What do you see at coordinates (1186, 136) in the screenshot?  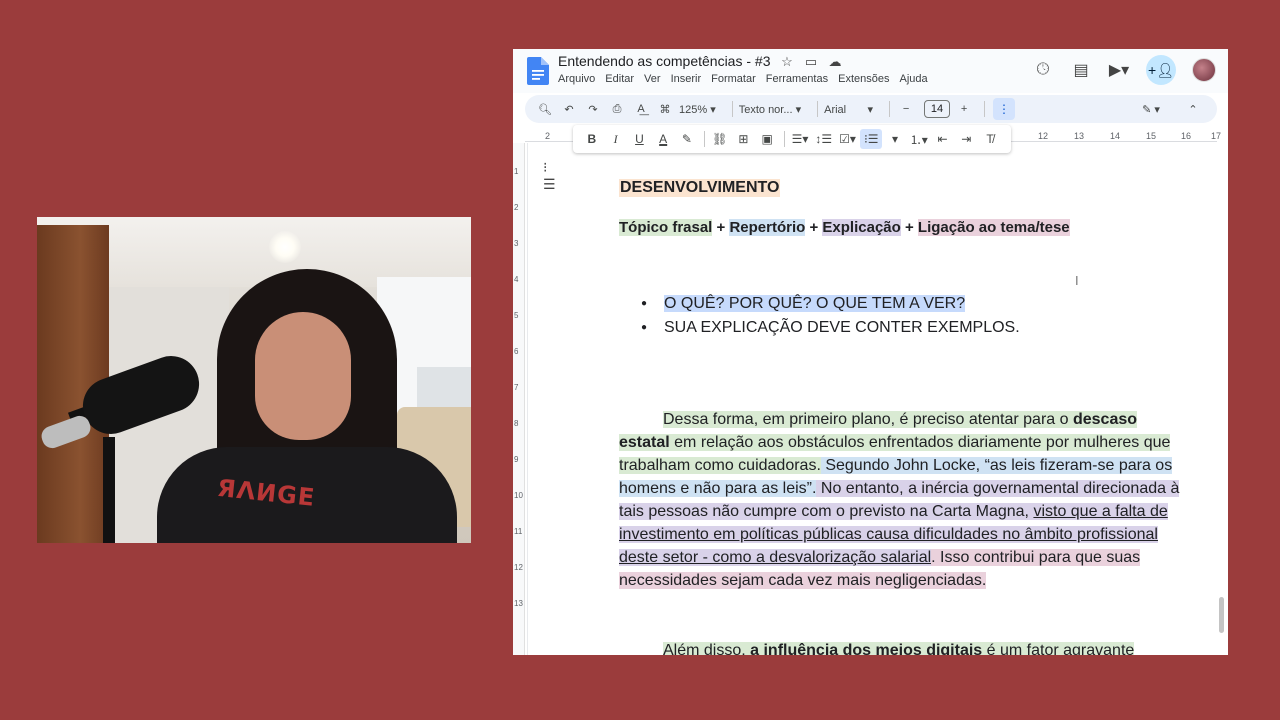 I see `ruler-mark: 16` at bounding box center [1186, 136].